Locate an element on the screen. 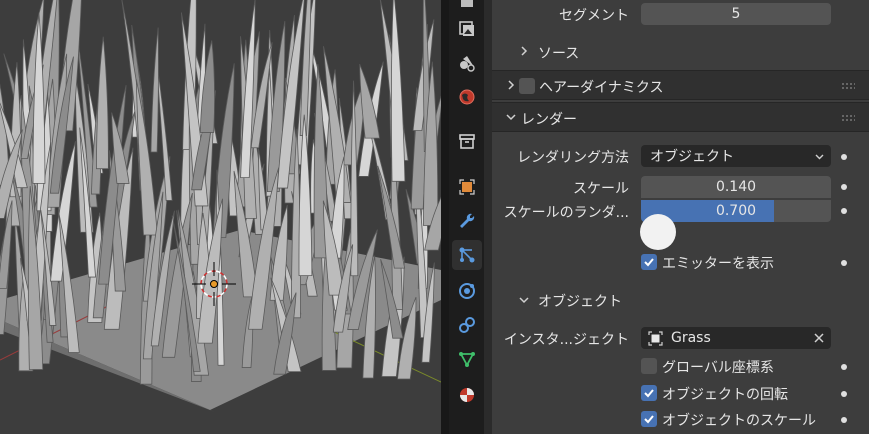 The width and height of the screenshot is (869, 434). scale-randomness-value: 0.700 is located at coordinates (736, 211).